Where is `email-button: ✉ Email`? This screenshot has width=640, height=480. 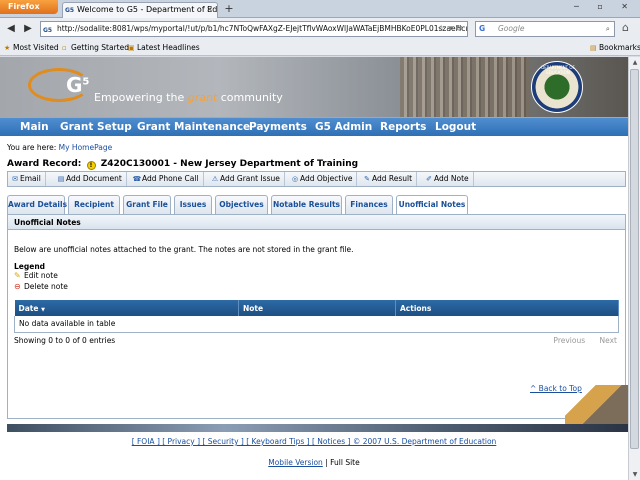
email-button: ✉ Email is located at coordinates (28, 179).